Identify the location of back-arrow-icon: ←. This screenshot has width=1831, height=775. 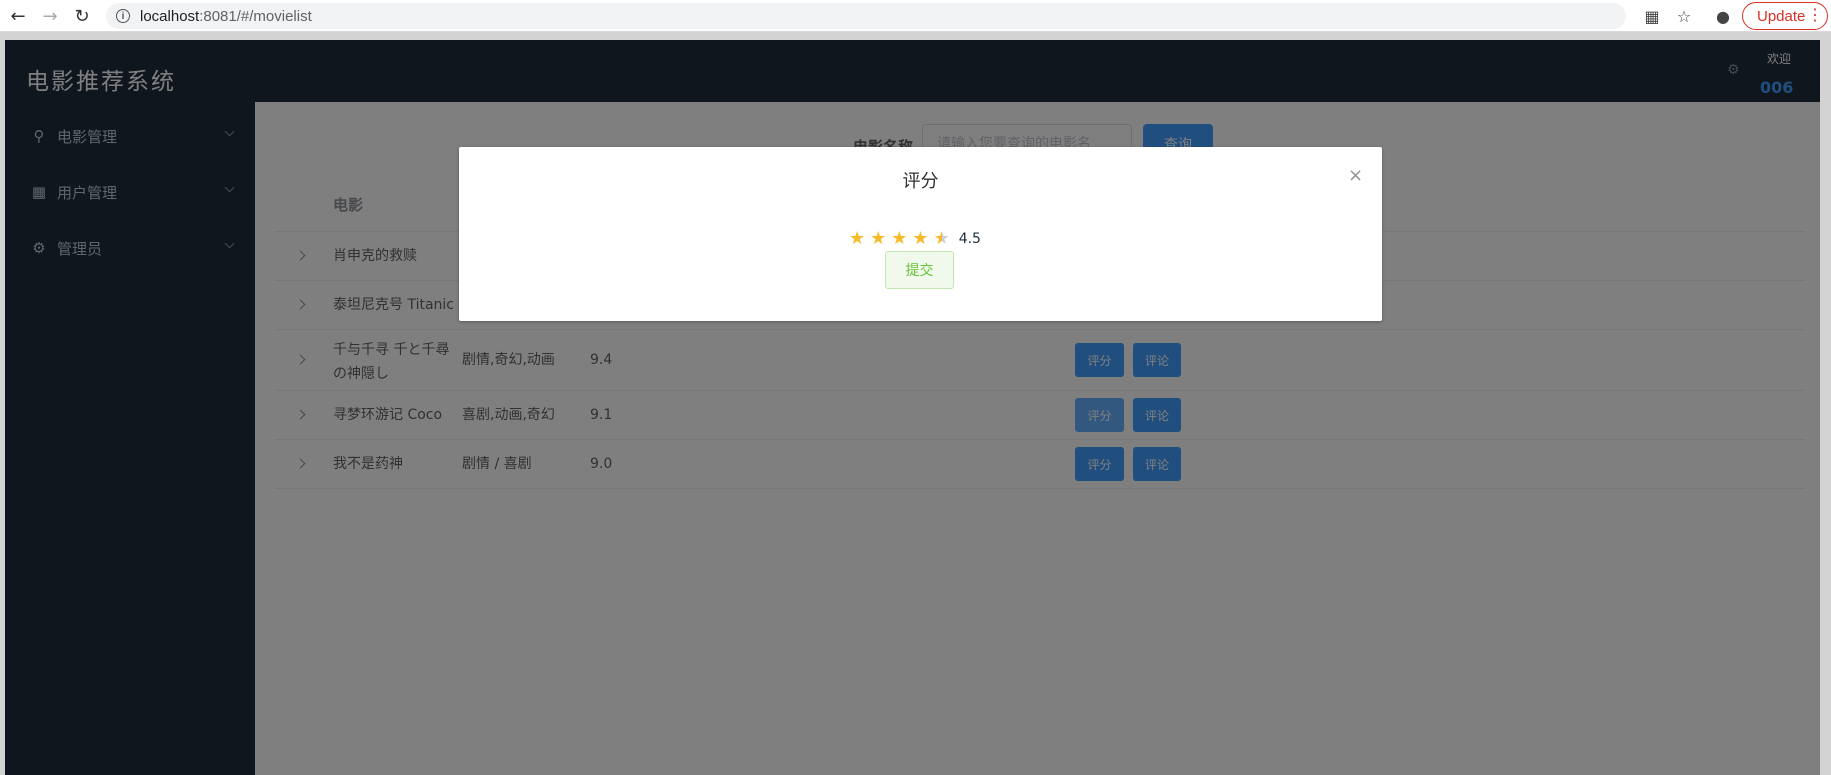
(18, 16).